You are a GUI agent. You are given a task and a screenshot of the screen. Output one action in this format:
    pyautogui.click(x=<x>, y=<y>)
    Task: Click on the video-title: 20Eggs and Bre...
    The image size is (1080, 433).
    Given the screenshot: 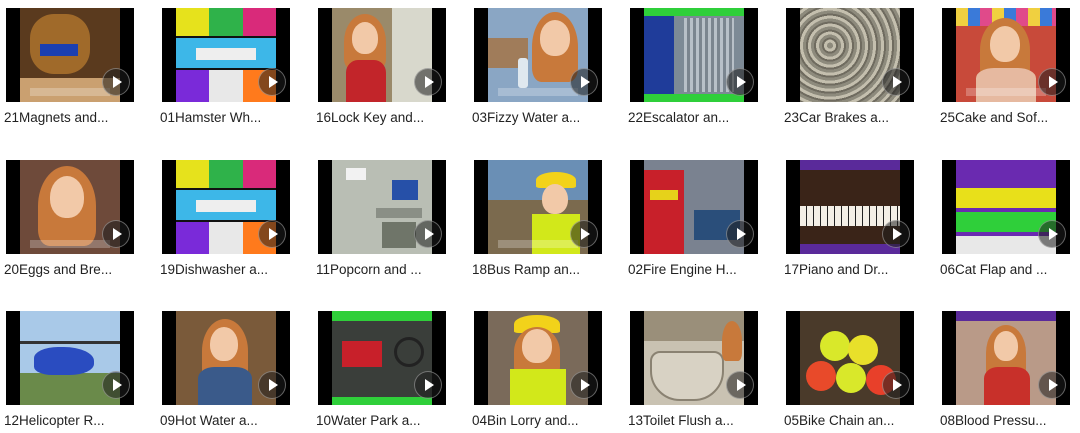 What is the action you would take?
    pyautogui.click(x=71, y=269)
    